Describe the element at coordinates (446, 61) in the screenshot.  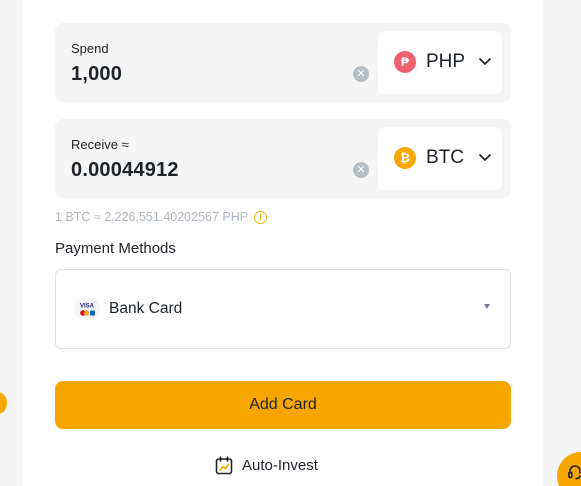
I see `spend-currency-code: PHP` at that location.